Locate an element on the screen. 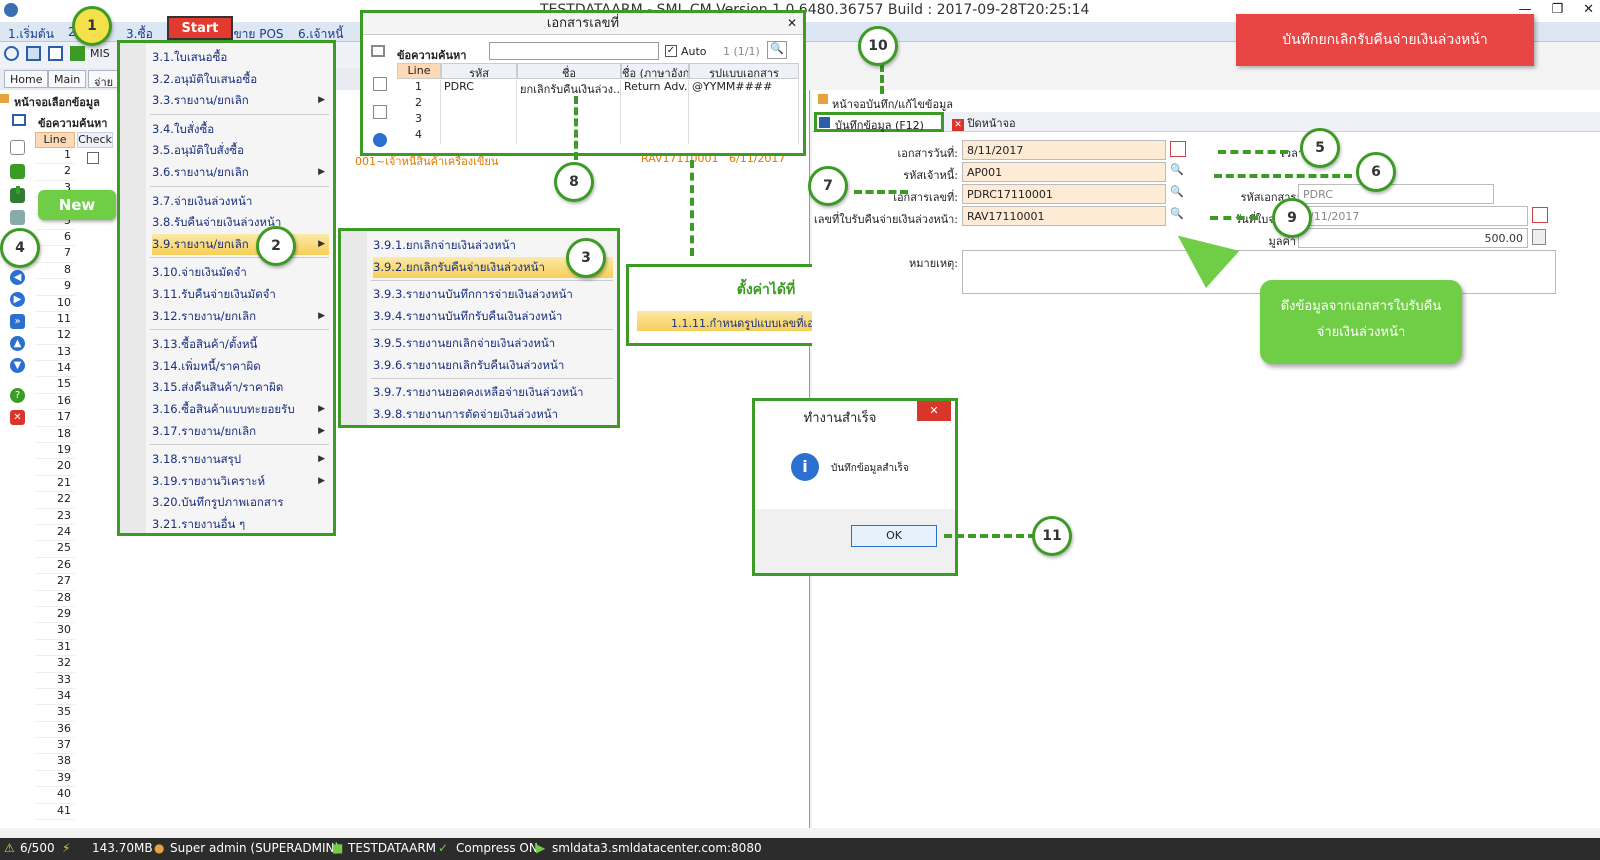  line-number: 31 is located at coordinates (55, 648).